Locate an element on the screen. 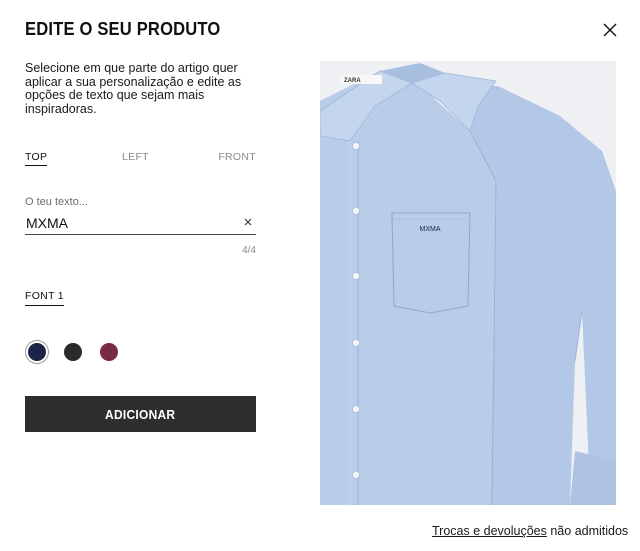 Image resolution: width=640 pixels, height=551 pixels. footer-note: Trocas e devoluções não admitidos is located at coordinates (530, 531).